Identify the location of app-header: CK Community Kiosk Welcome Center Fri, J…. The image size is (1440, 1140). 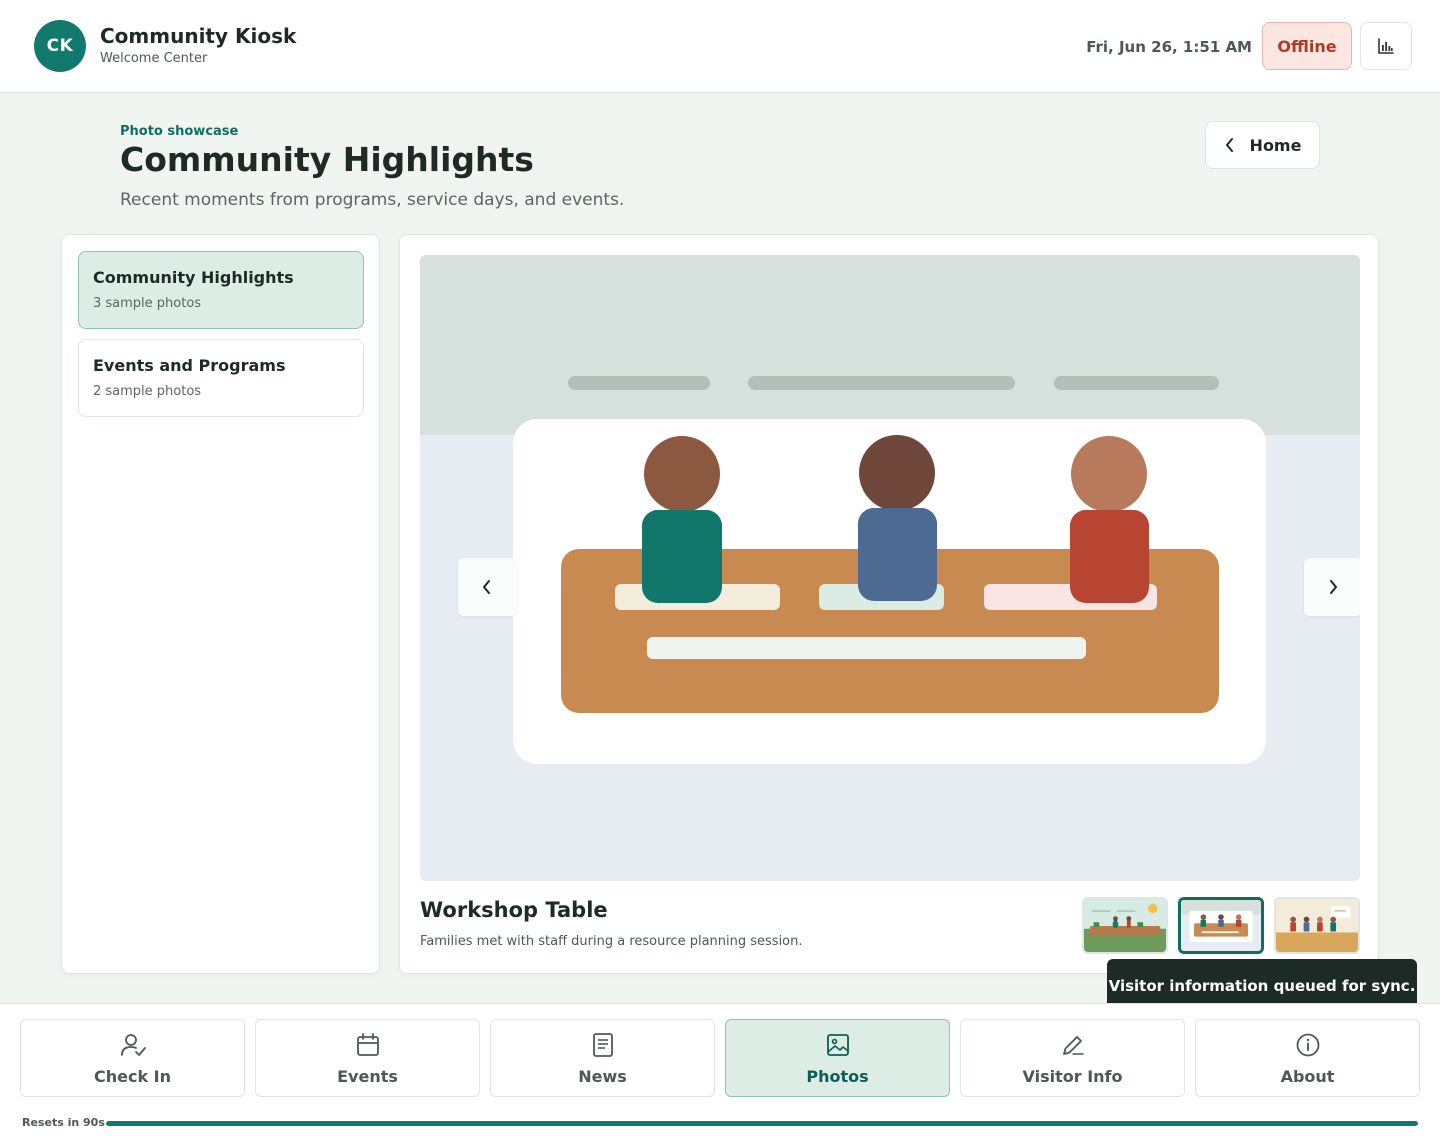
(720, 46).